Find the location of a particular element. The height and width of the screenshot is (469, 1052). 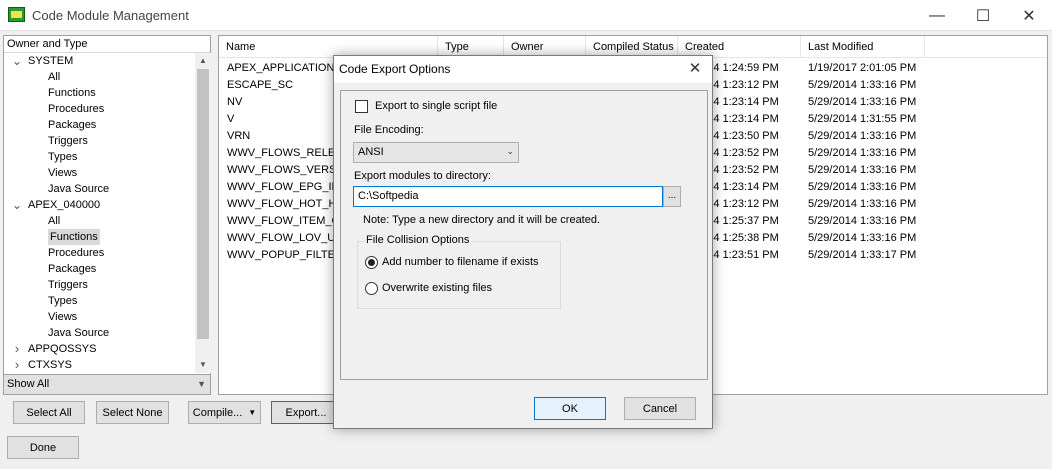

scroll-down-icon: ▼ is located at coordinates (203, 365).